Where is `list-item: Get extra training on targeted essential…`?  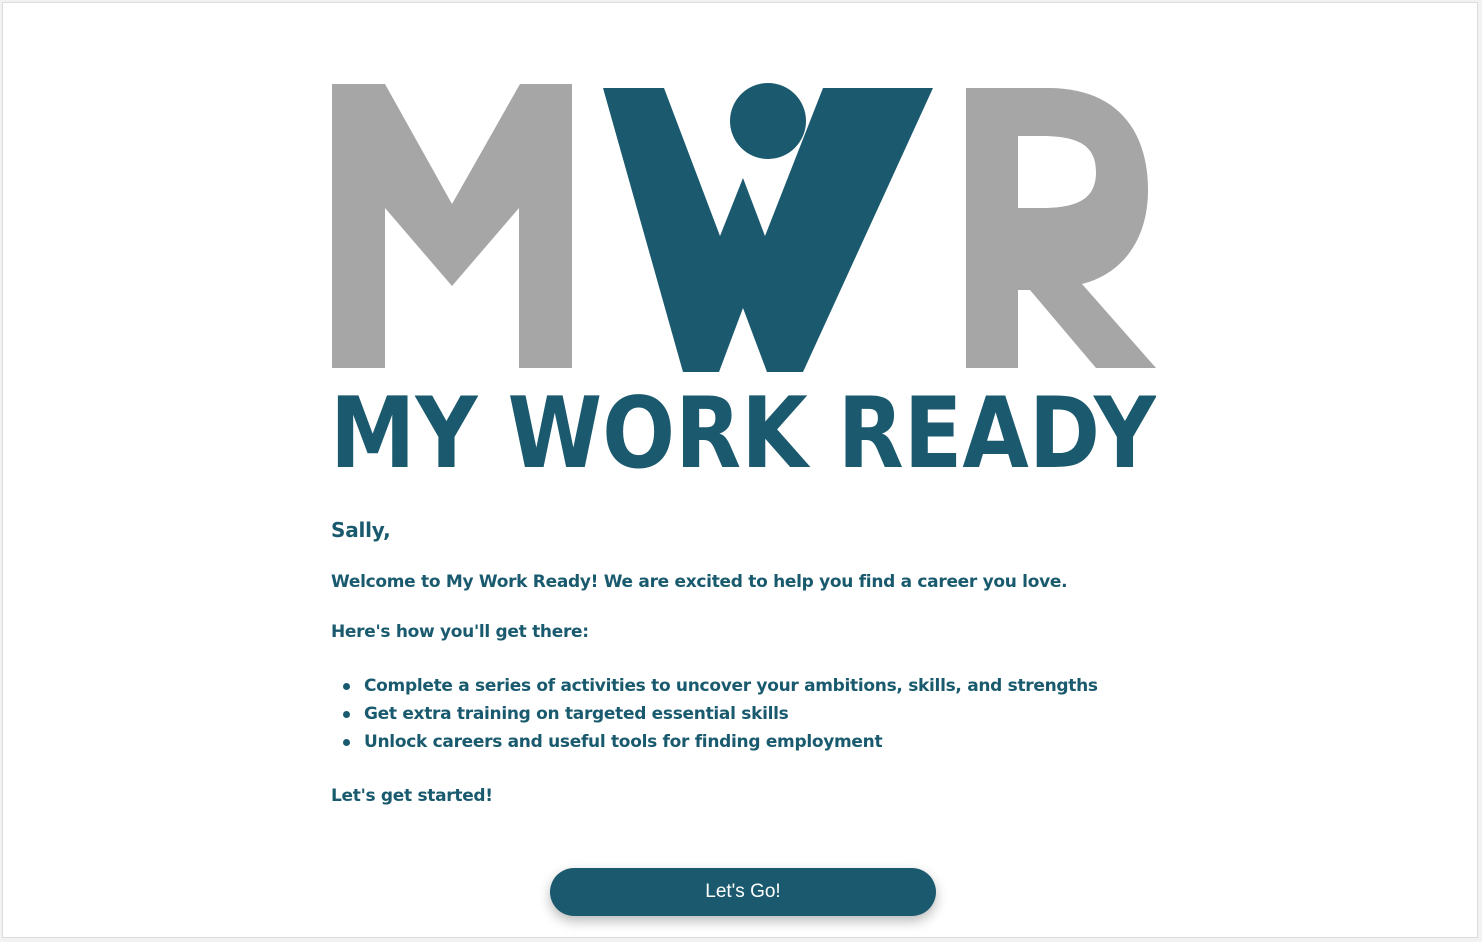
list-item: Get extra training on targeted essential… is located at coordinates (741, 714).